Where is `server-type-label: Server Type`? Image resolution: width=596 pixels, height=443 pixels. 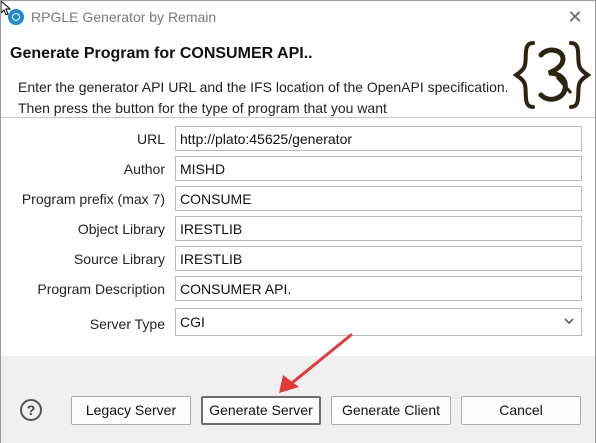 server-type-label: Server Type is located at coordinates (127, 324).